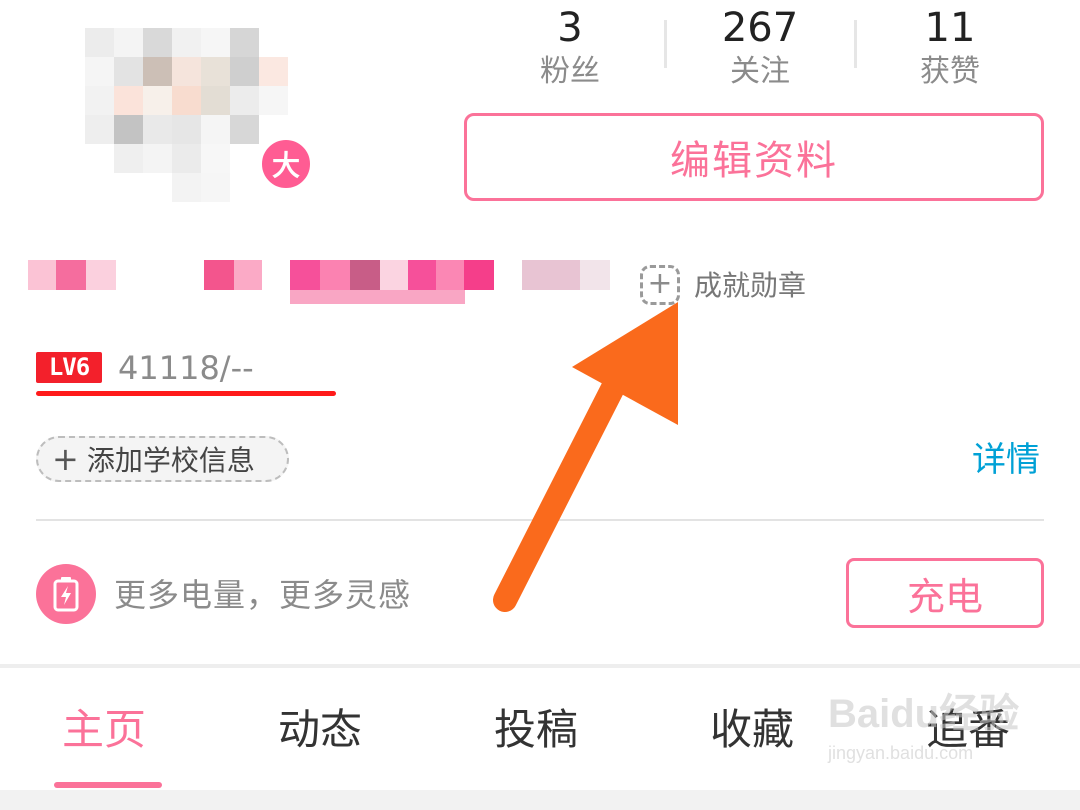 Image resolution: width=1080 pixels, height=810 pixels. I want to click on annotation-arrow-icon, so click(585, 457).